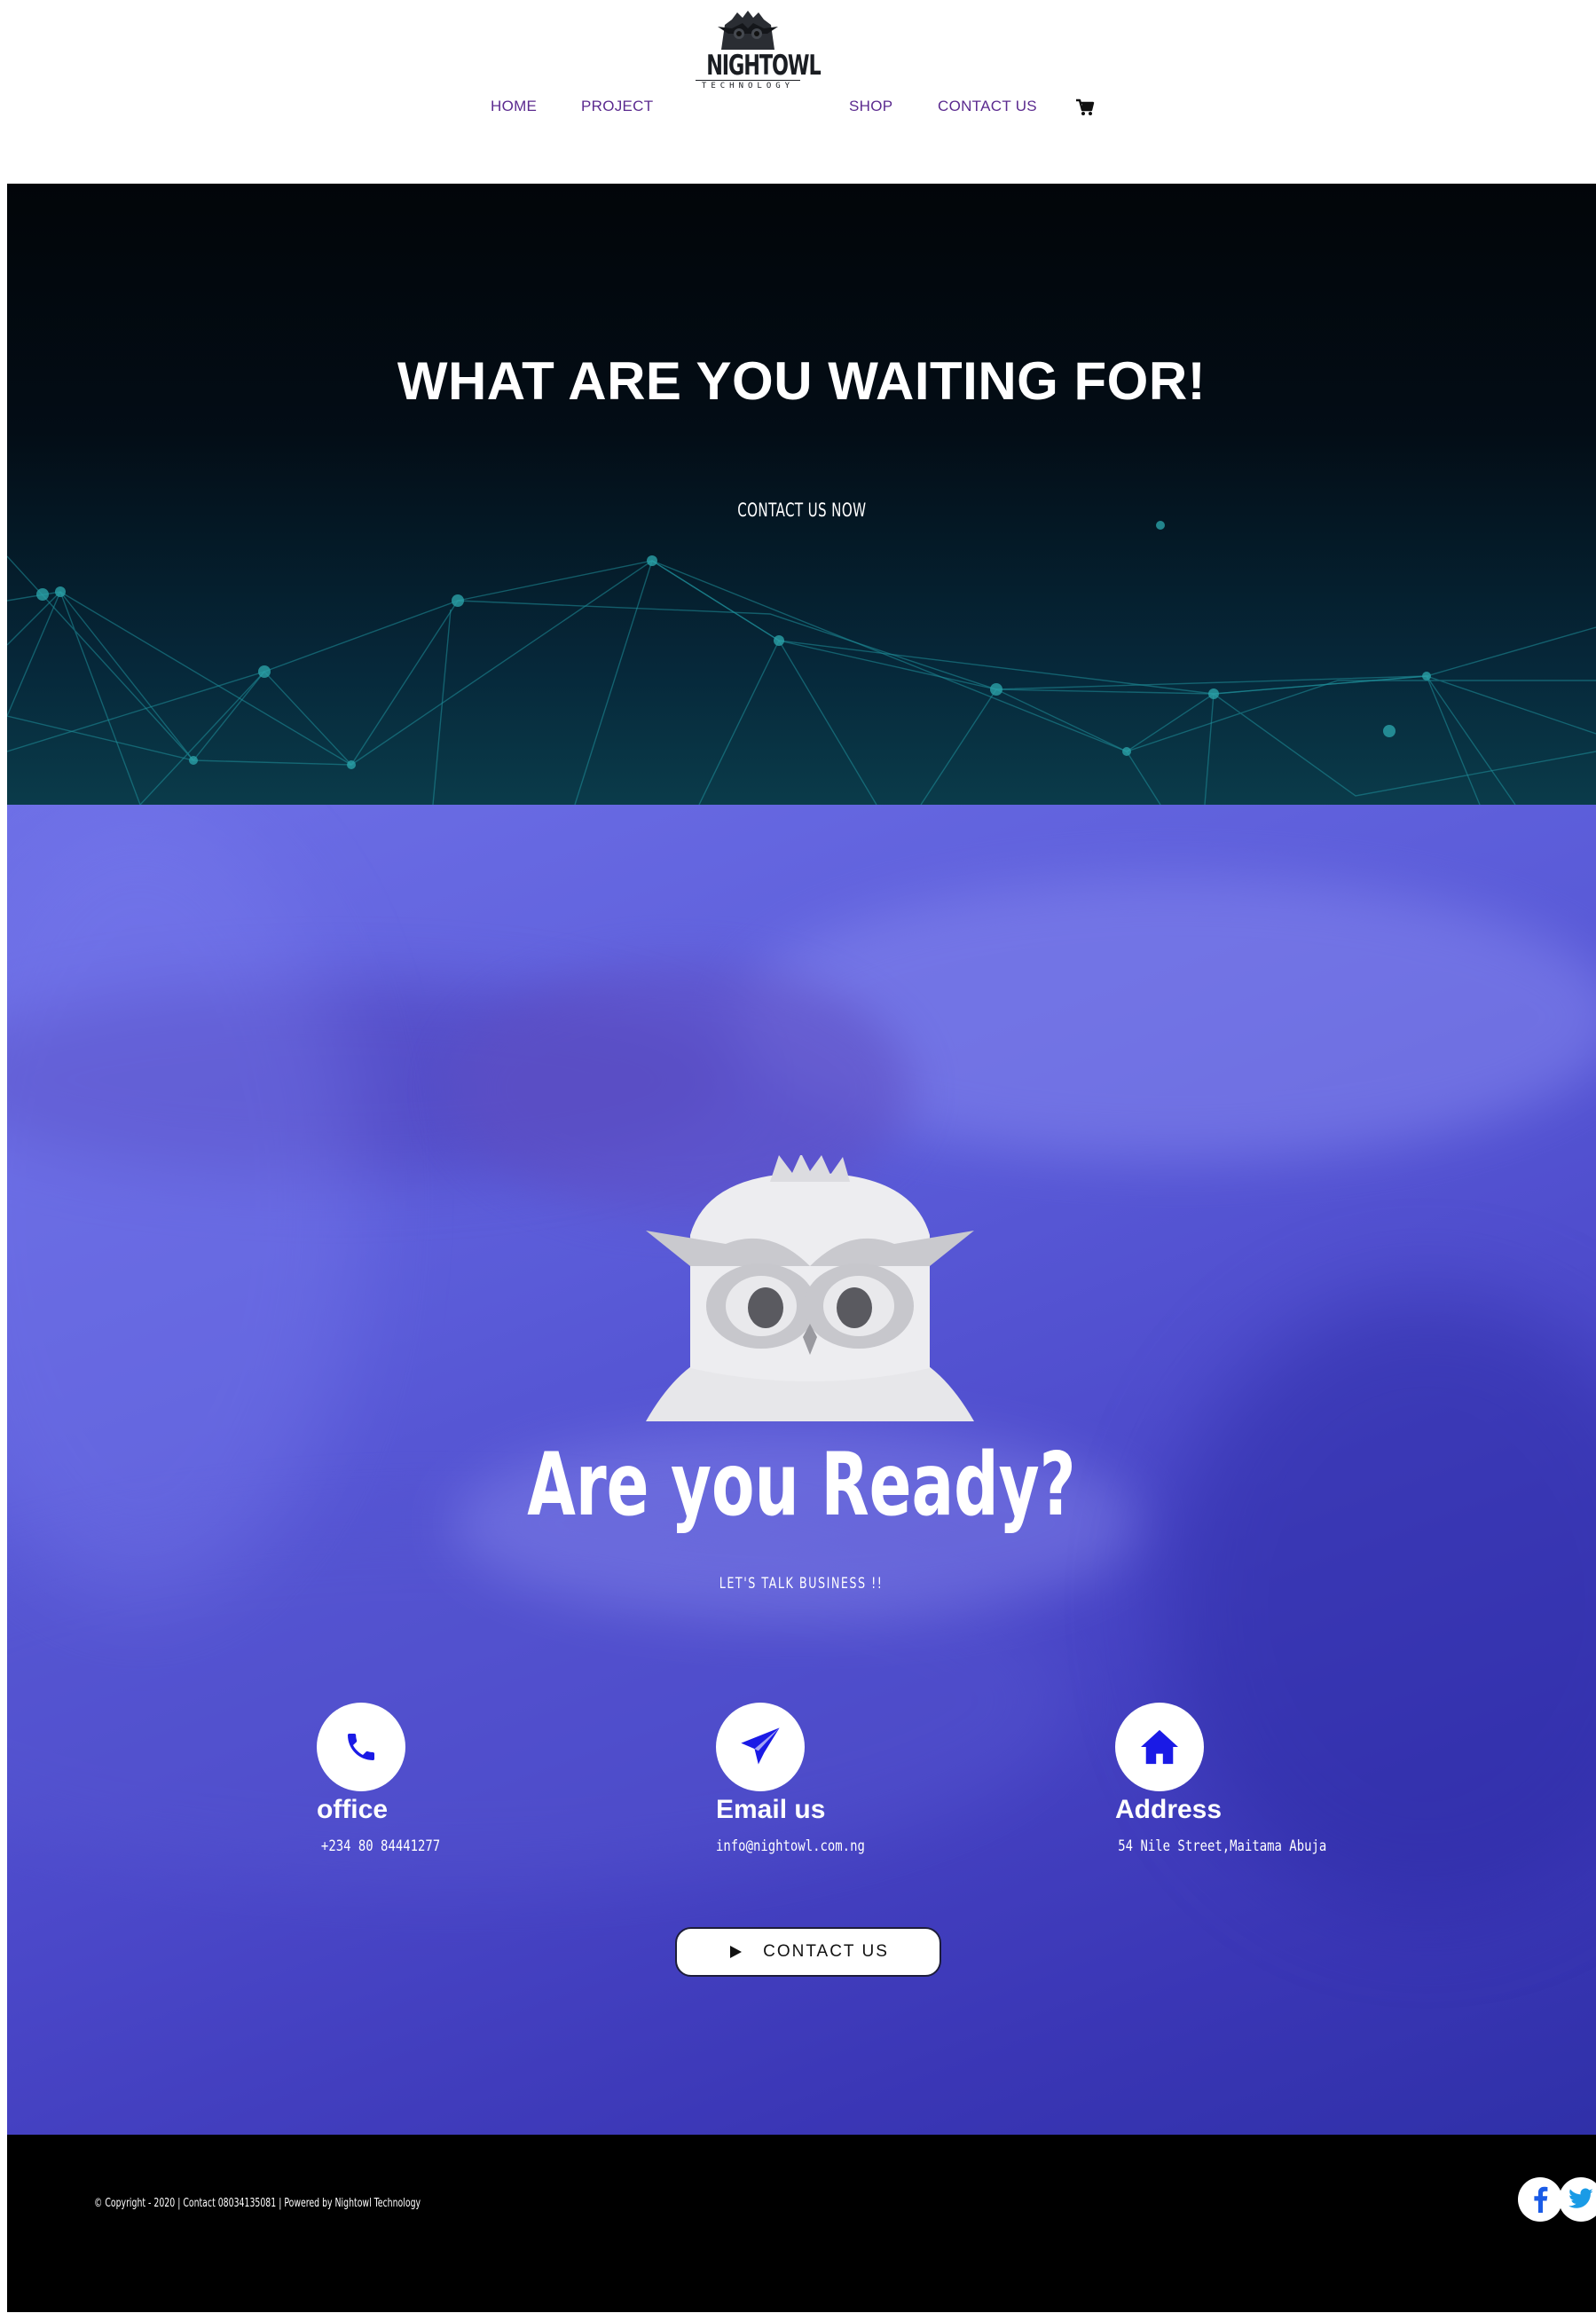 The height and width of the screenshot is (2321, 1596). What do you see at coordinates (353, 1809) in the screenshot?
I see `contact-office-label: office` at bounding box center [353, 1809].